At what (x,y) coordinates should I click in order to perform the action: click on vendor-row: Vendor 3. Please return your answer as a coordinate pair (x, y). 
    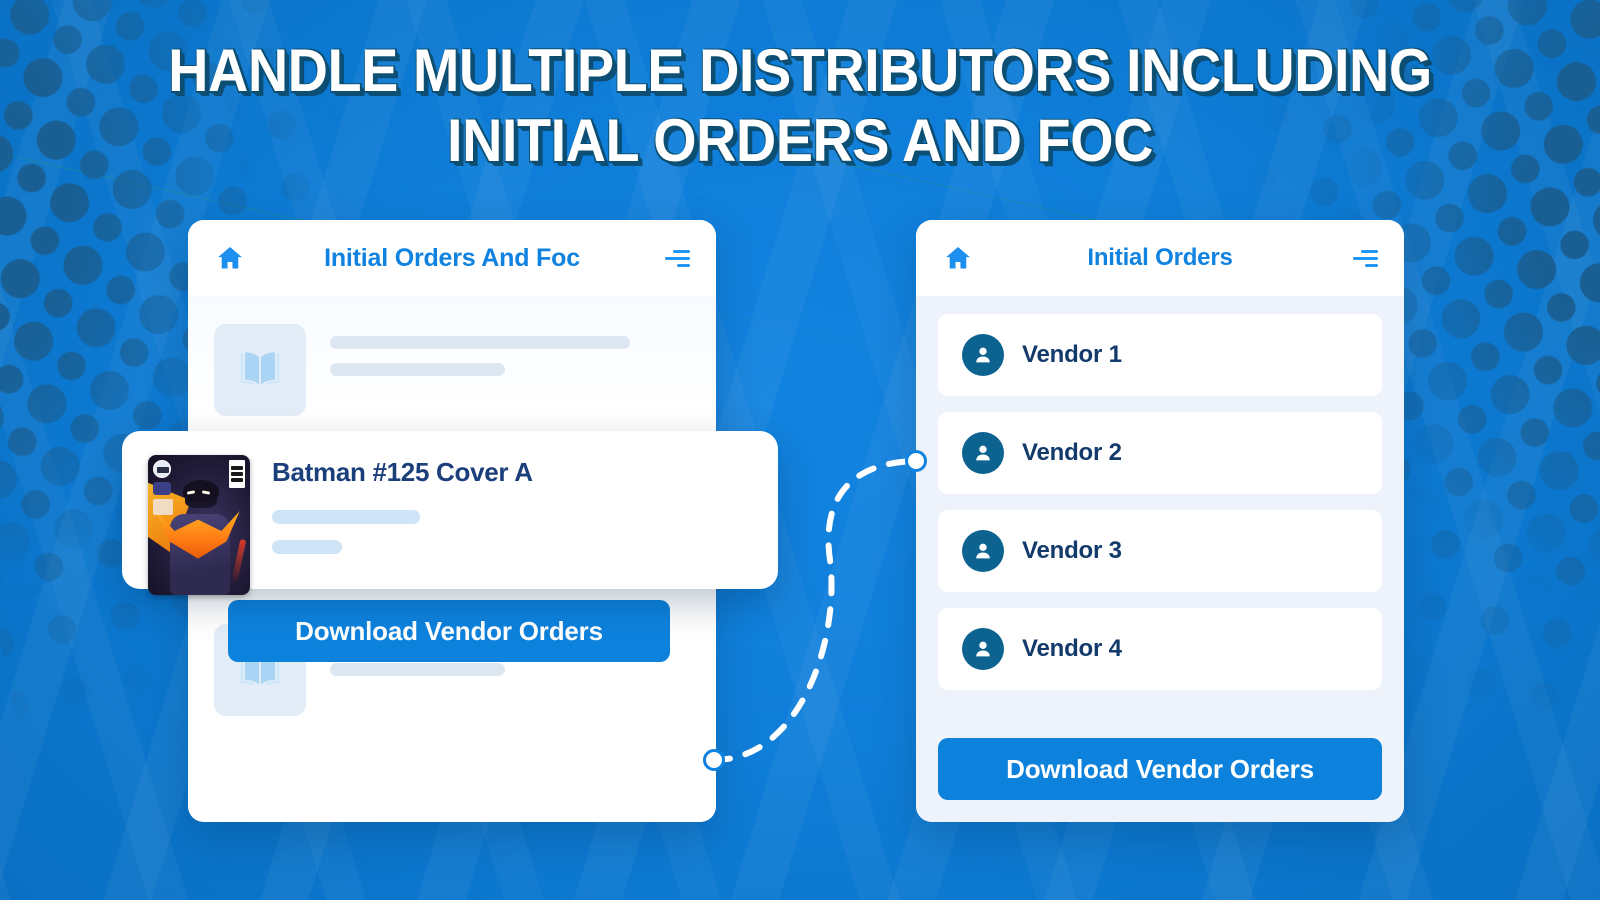
    Looking at the image, I should click on (1160, 551).